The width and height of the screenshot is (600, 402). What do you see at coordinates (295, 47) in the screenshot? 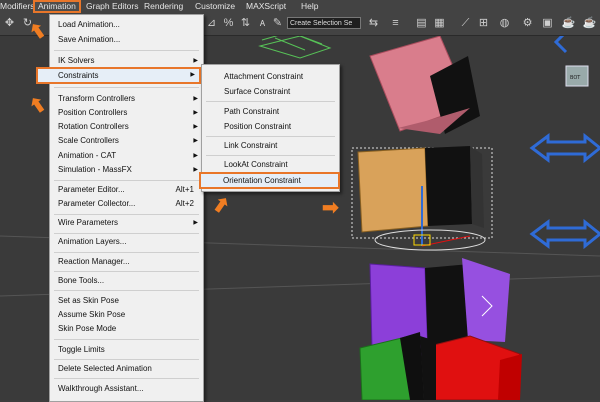
I see `bone-wireframe` at bounding box center [295, 47].